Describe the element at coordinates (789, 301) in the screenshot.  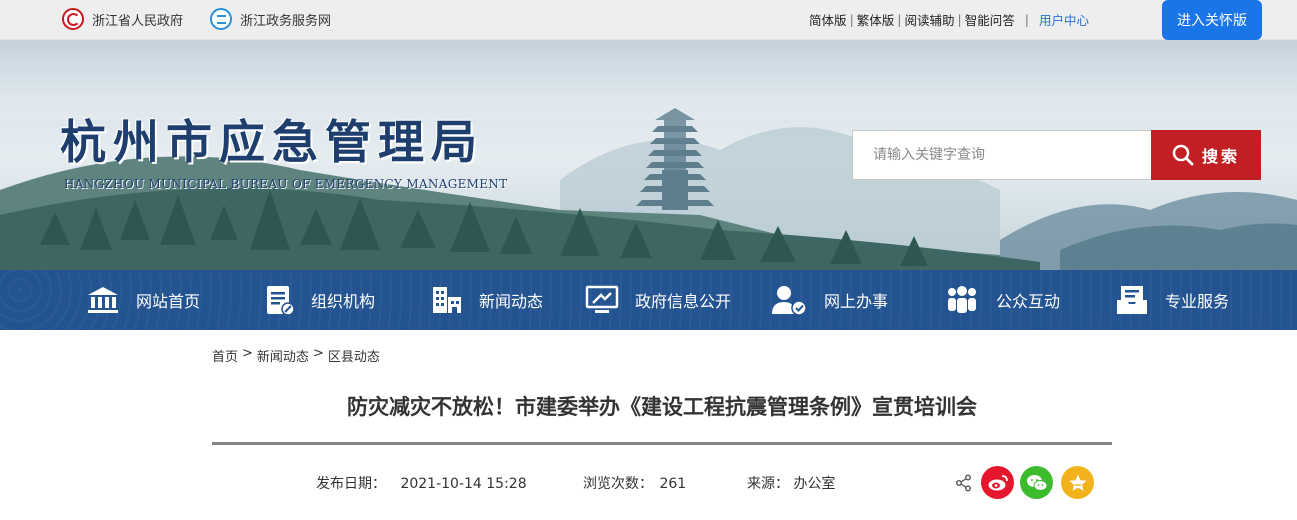
I see `user-service-icon` at that location.